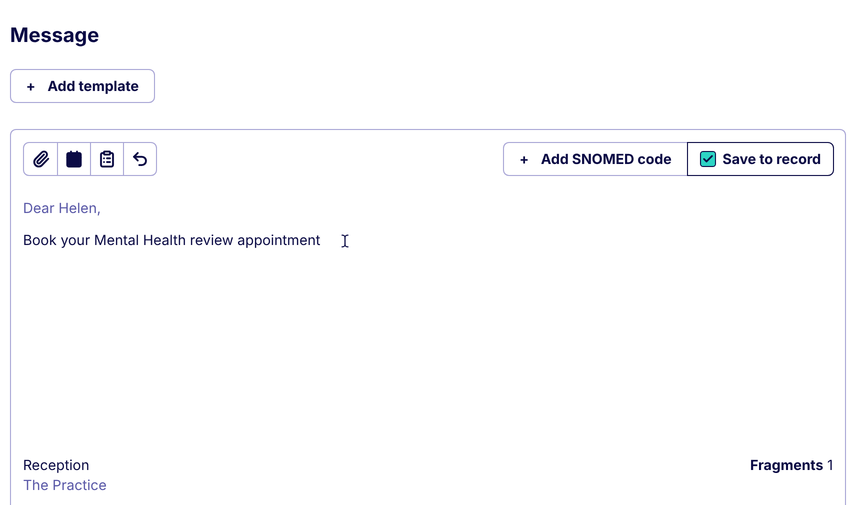 The image size is (856, 505). I want to click on undo-icon, so click(140, 159).